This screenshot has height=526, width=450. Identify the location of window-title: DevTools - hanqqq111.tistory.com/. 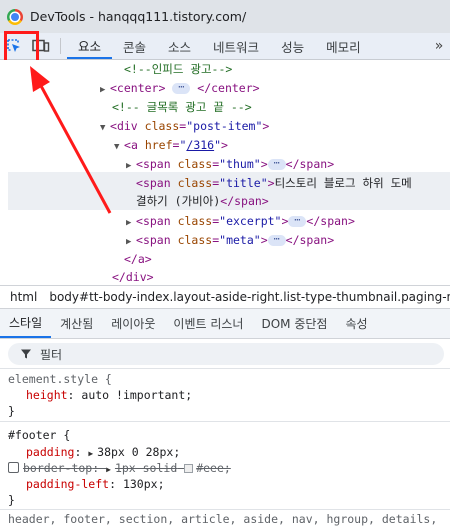
(138, 16).